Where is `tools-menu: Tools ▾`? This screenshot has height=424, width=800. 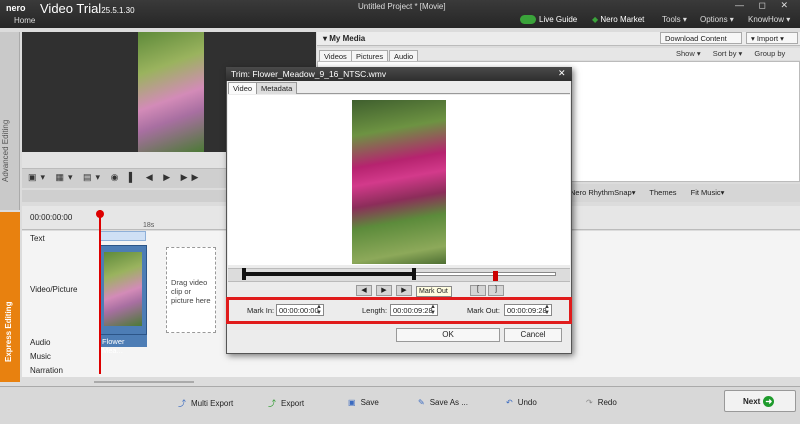
tools-menu: Tools ▾ is located at coordinates (674, 19).